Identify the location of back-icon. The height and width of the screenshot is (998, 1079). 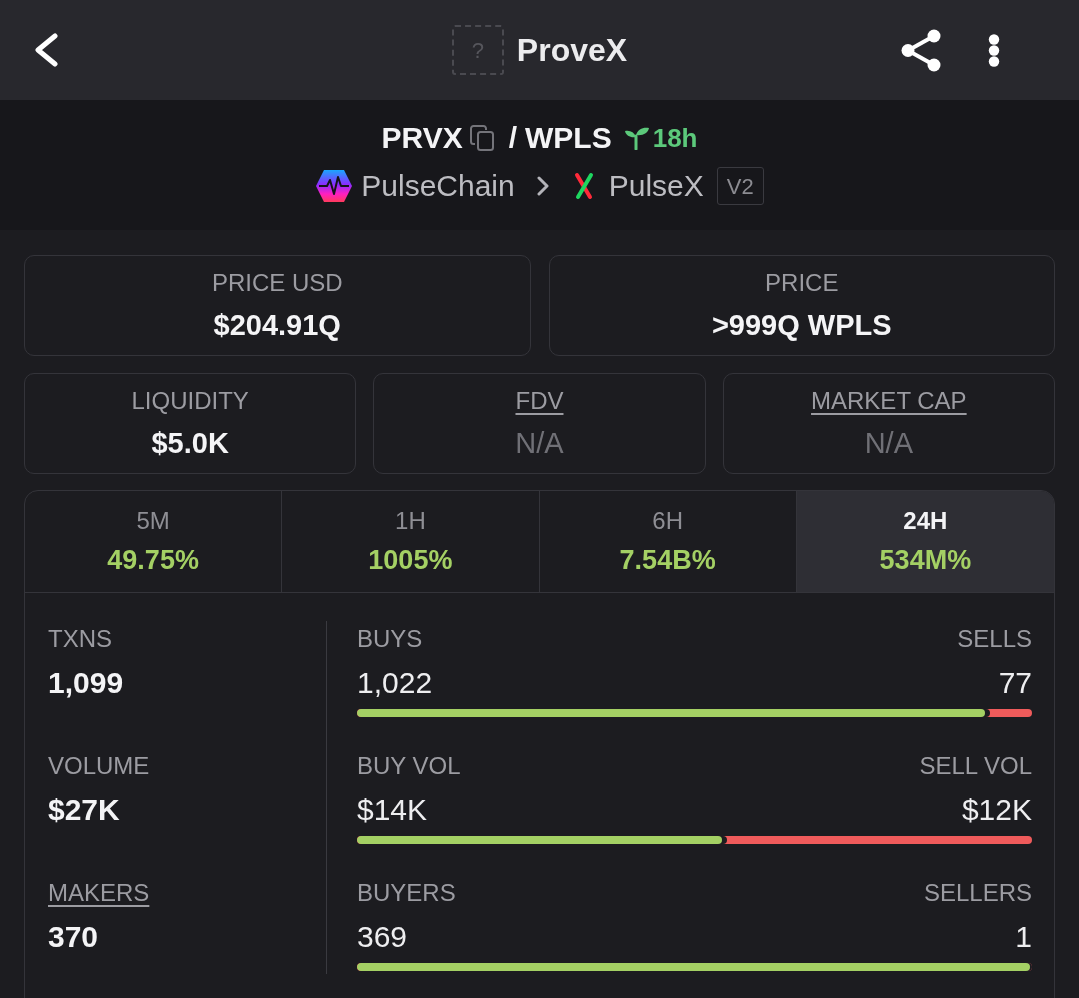
(46, 50).